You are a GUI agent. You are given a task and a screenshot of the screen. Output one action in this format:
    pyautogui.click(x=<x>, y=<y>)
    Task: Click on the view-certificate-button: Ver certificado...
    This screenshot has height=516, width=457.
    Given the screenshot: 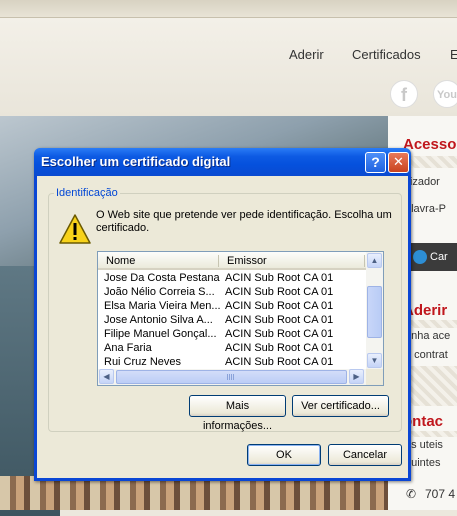 What is the action you would take?
    pyautogui.click(x=340, y=406)
    